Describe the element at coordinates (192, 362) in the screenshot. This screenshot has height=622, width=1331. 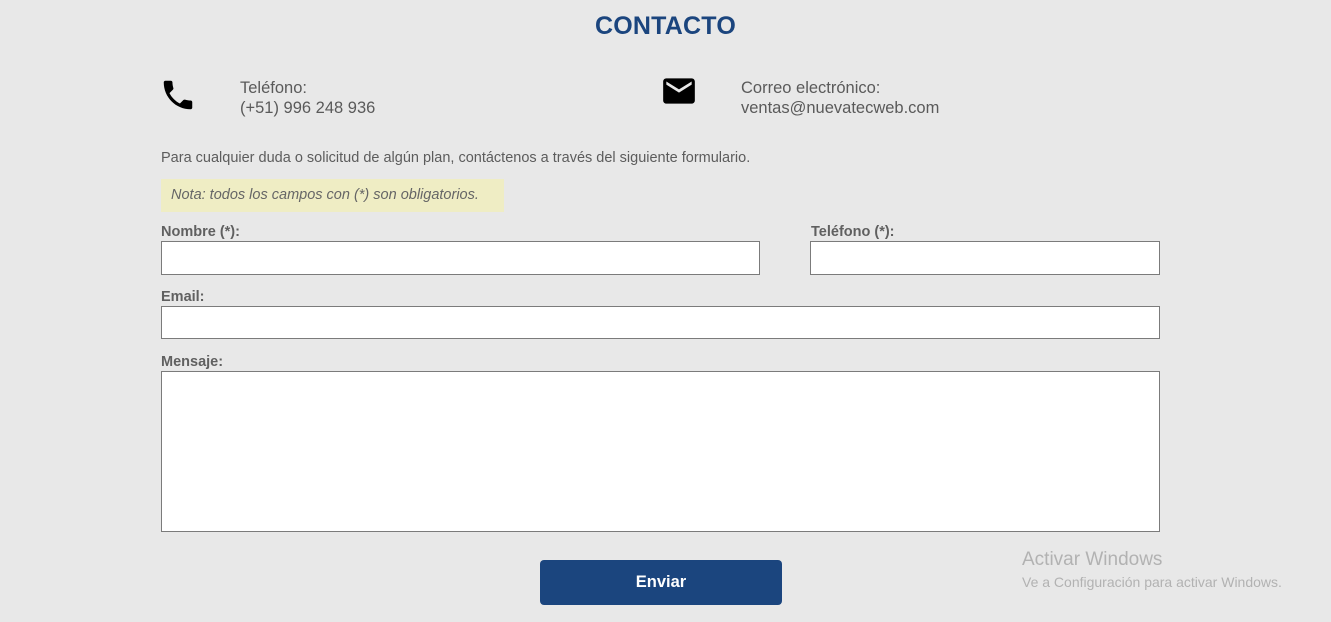
I see `message-label: Mensaje:` at that location.